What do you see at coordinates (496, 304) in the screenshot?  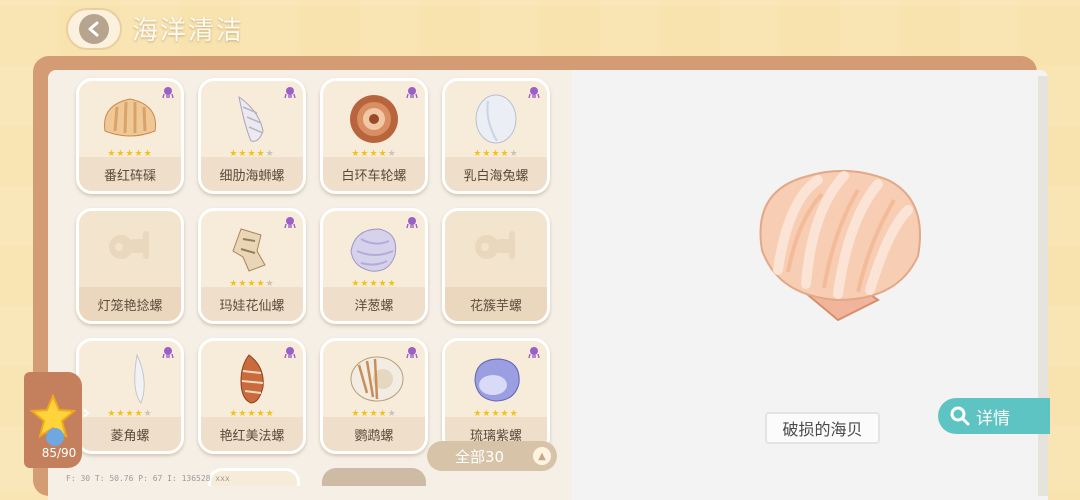 I see `shell-name: 花簇芋螺` at bounding box center [496, 304].